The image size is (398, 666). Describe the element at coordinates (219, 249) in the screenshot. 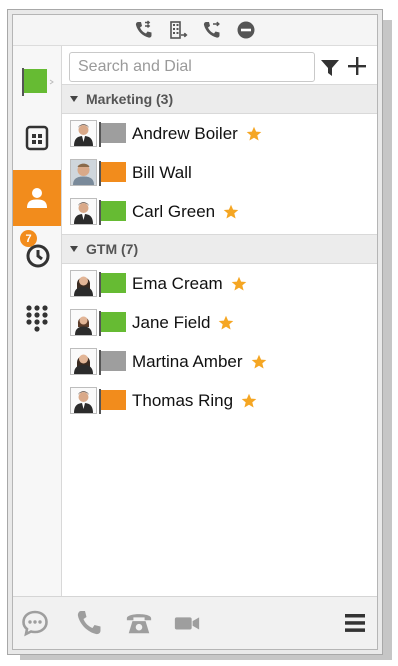

I see `group-header-gtm: GTM (7)` at that location.